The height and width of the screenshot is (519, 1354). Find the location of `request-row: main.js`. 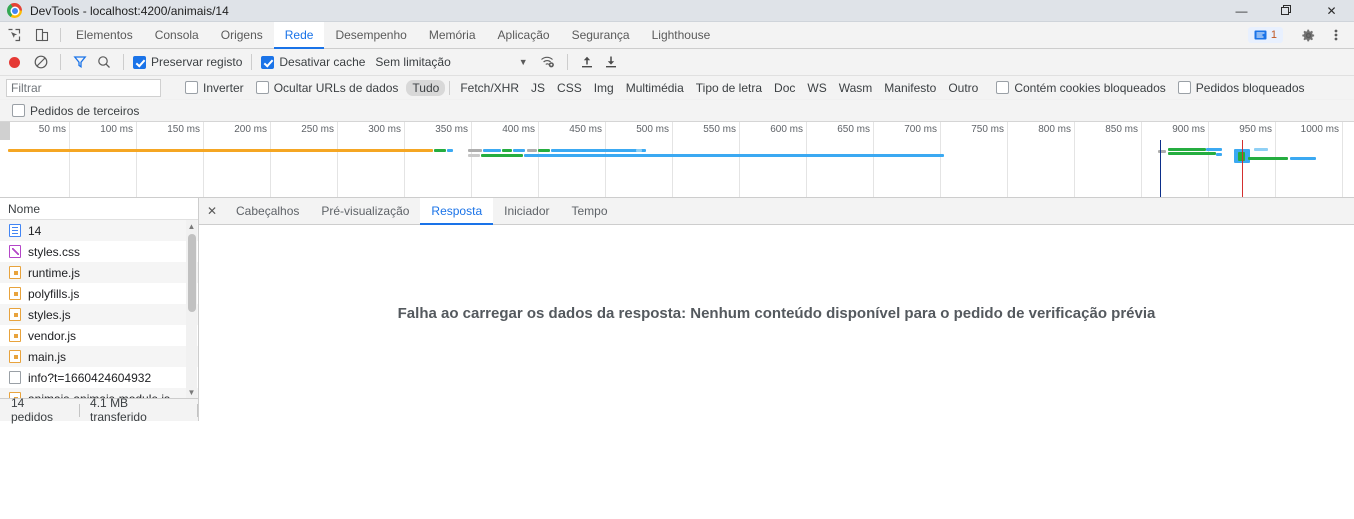

request-row: main.js is located at coordinates (99, 356).